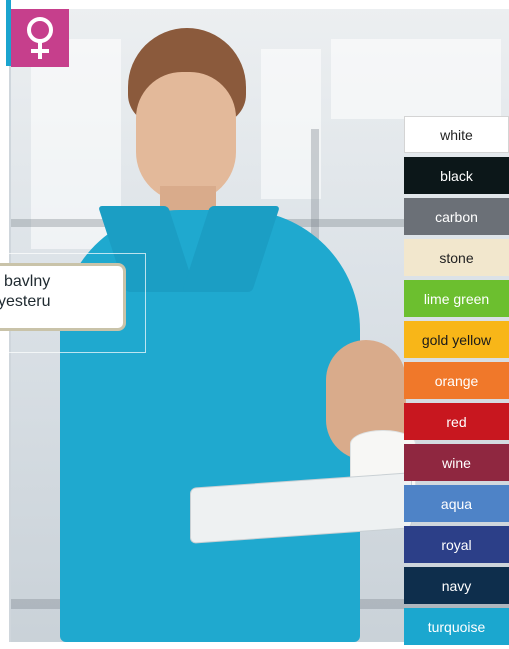 The image size is (509, 649). What do you see at coordinates (456, 626) in the screenshot?
I see `color-swatch-turquoise: turquoise` at bounding box center [456, 626].